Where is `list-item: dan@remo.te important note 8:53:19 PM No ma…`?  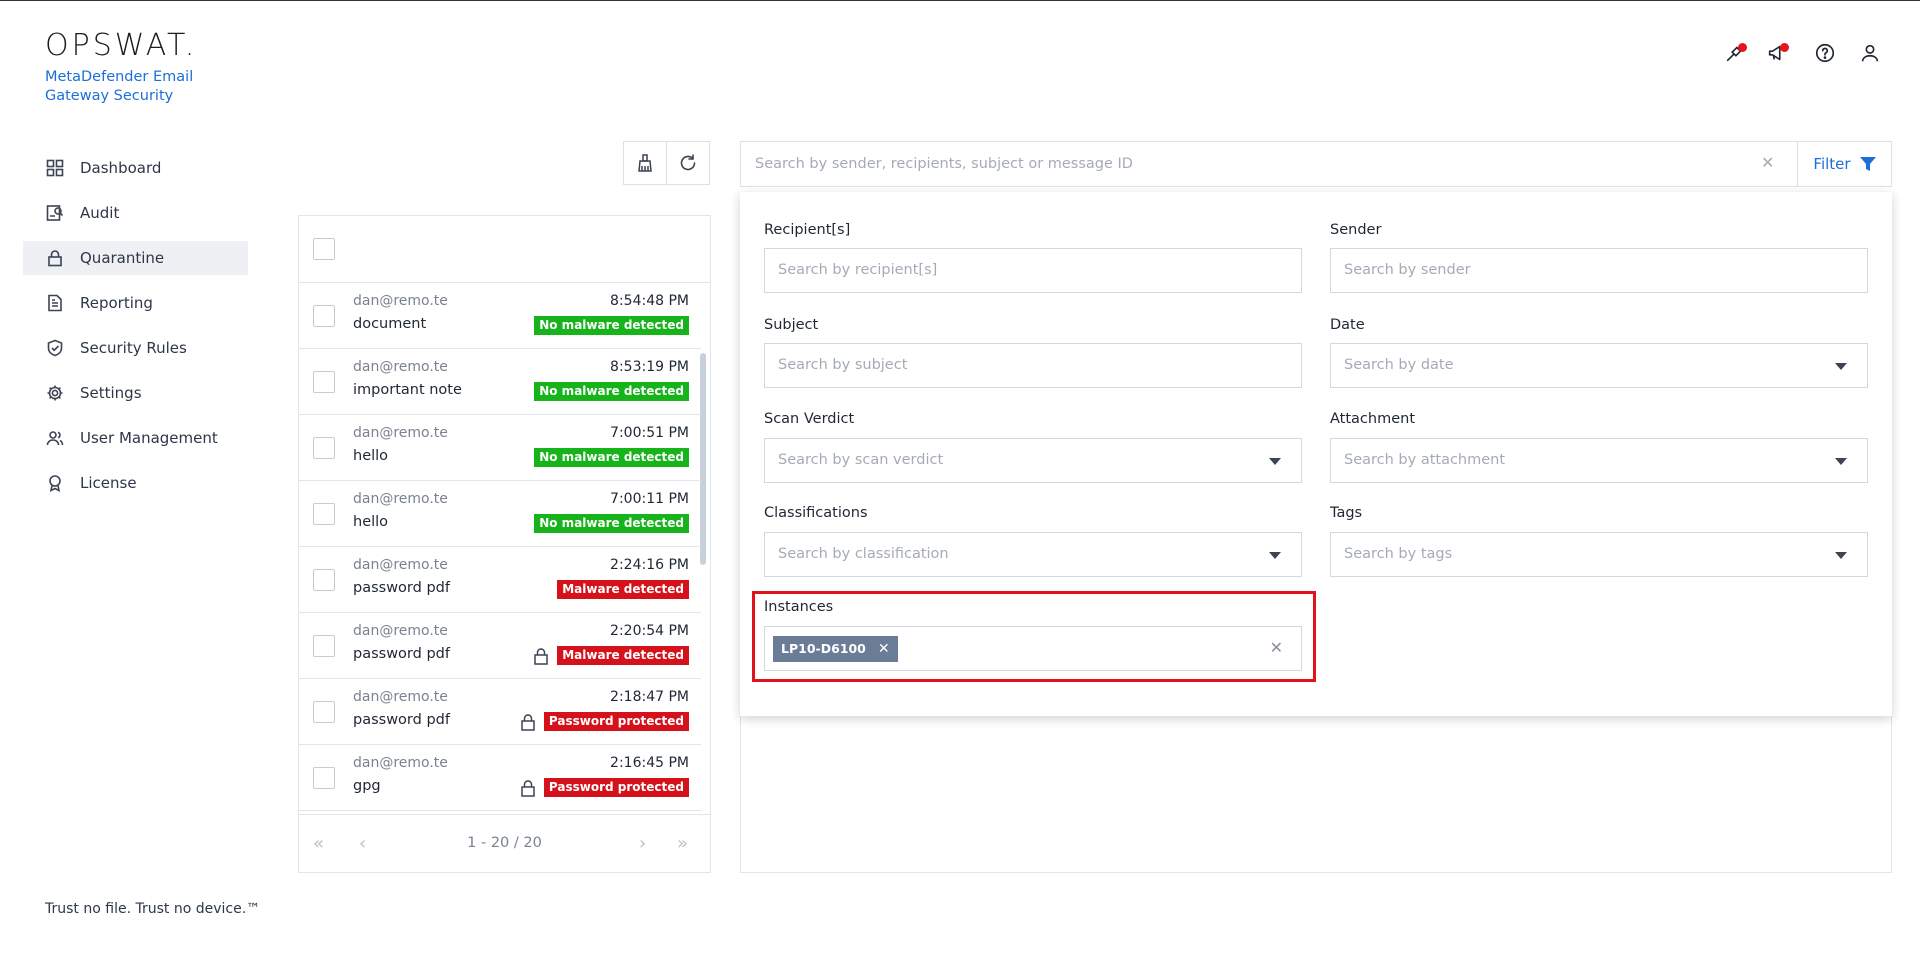 list-item: dan@remo.te important note 8:53:19 PM No ma… is located at coordinates (500, 382).